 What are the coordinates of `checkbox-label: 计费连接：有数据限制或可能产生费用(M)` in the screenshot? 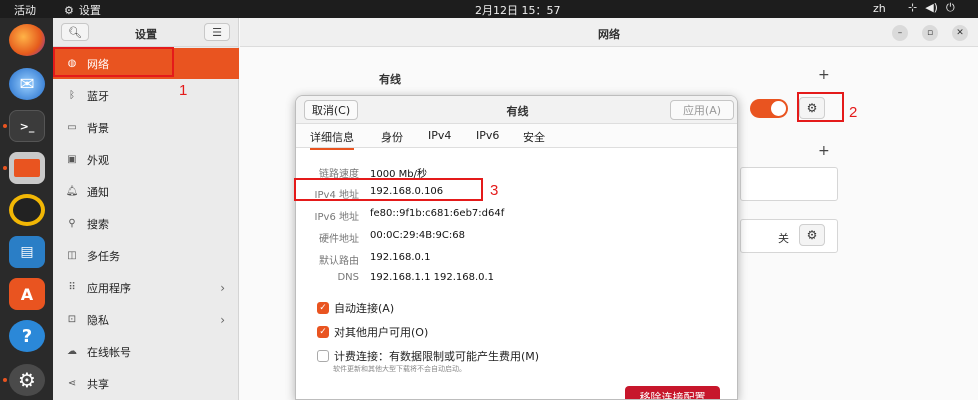 It's located at (437, 356).